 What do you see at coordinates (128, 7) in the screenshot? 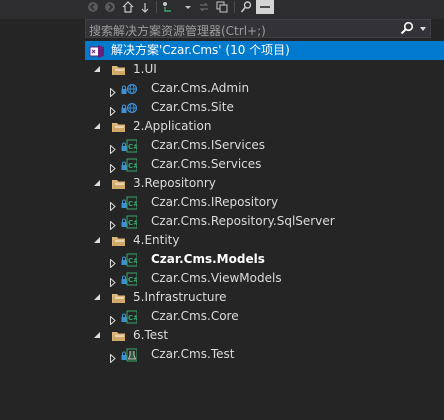
I see `home-icon` at bounding box center [128, 7].